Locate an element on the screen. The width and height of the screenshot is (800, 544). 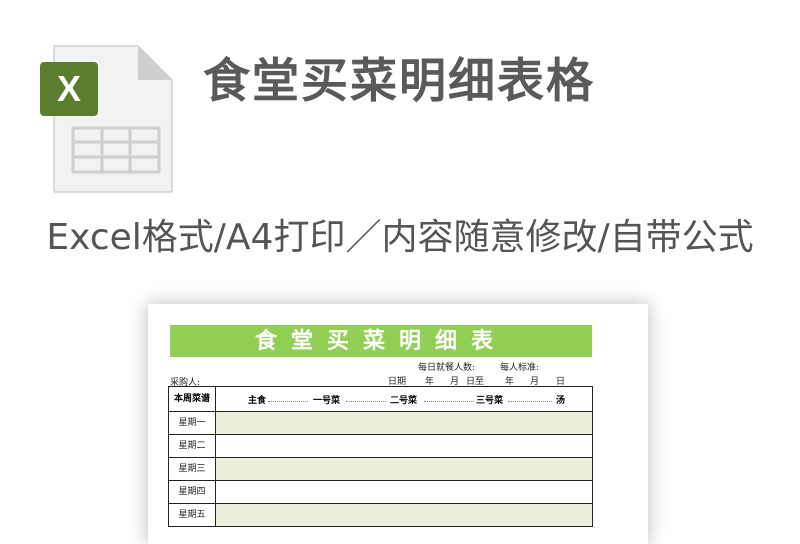
row-day-label: 星期四 is located at coordinates (192, 492).